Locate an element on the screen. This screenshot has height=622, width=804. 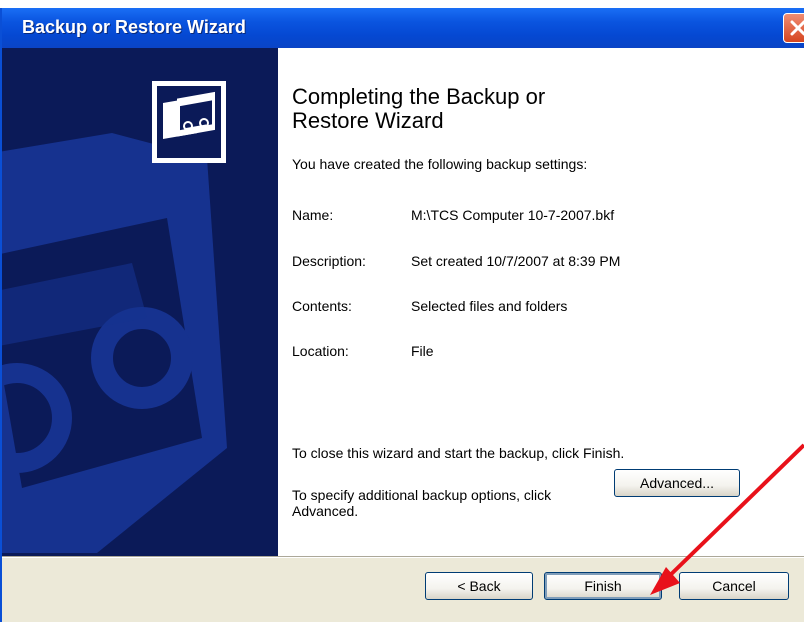
setting-location-value: File is located at coordinates (422, 351).